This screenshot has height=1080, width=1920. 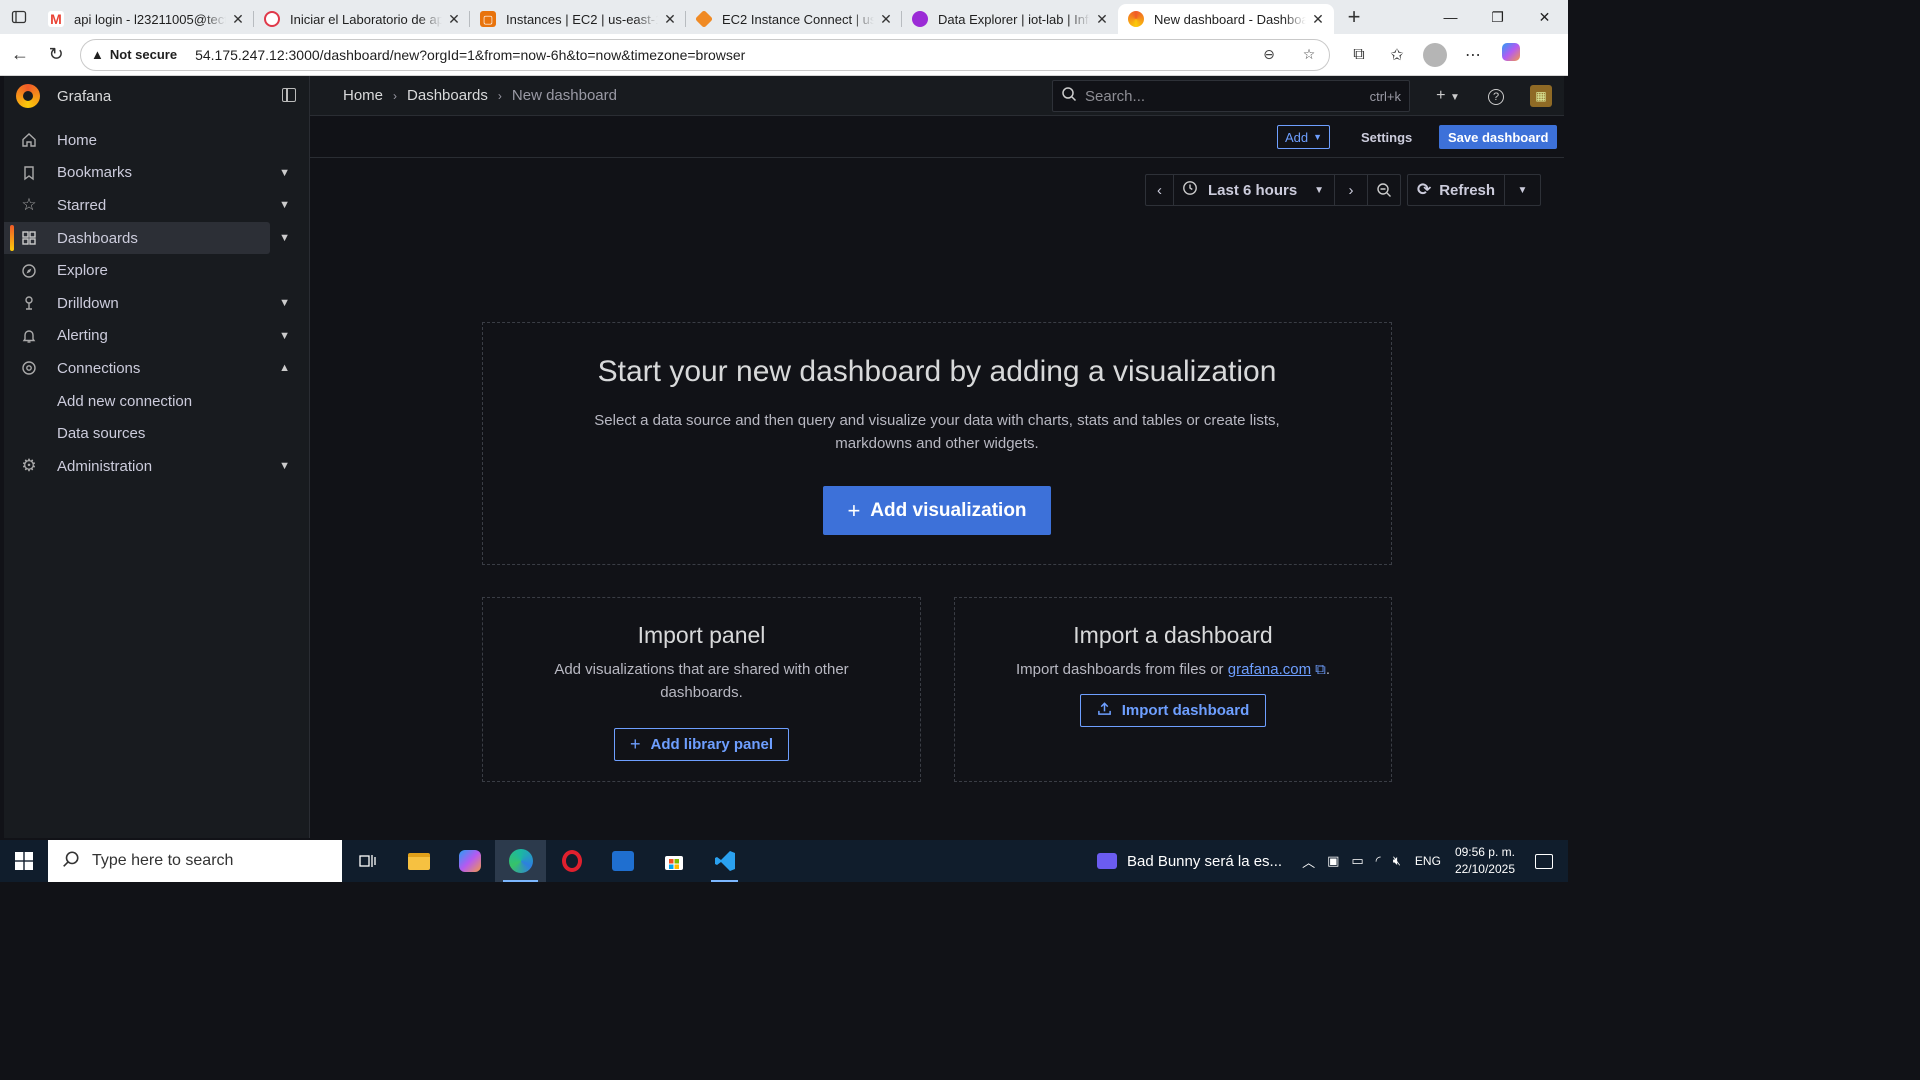 I want to click on gmail-icon: M, so click(x=56, y=19).